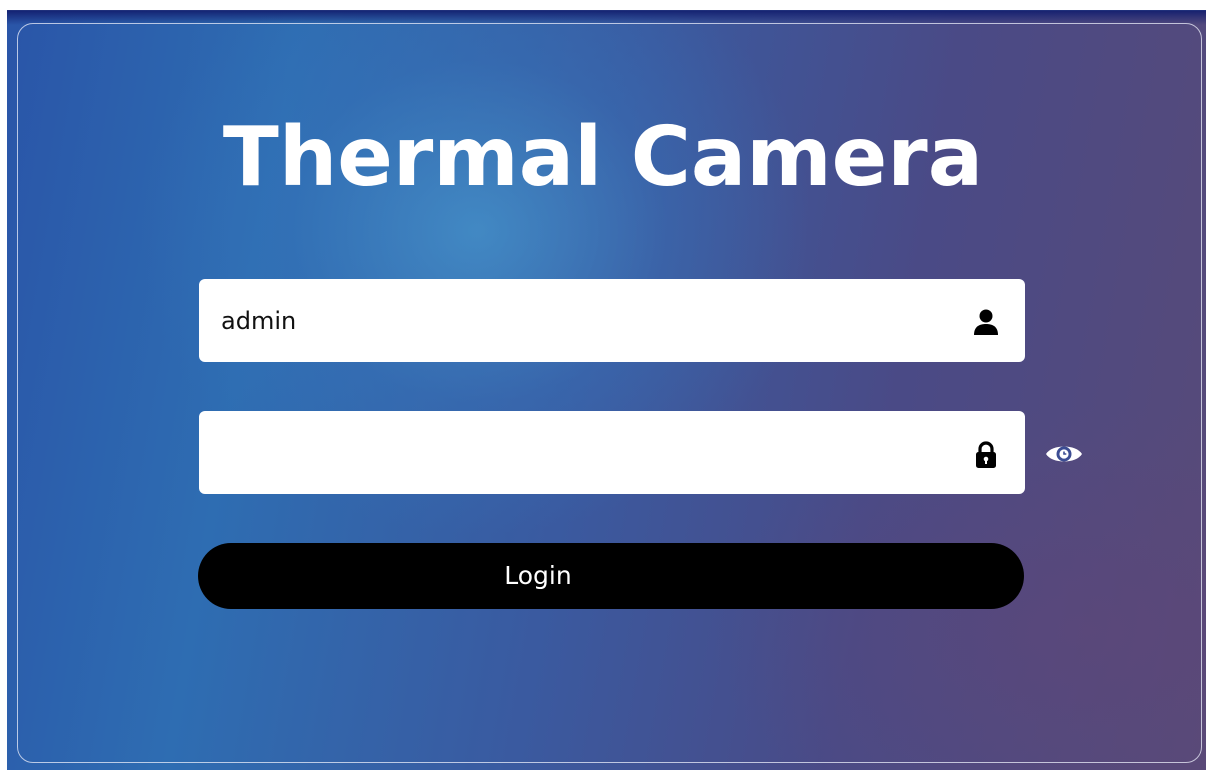 This screenshot has height=770, width=1206. What do you see at coordinates (538, 575) in the screenshot?
I see `login-button-label: Login` at bounding box center [538, 575].